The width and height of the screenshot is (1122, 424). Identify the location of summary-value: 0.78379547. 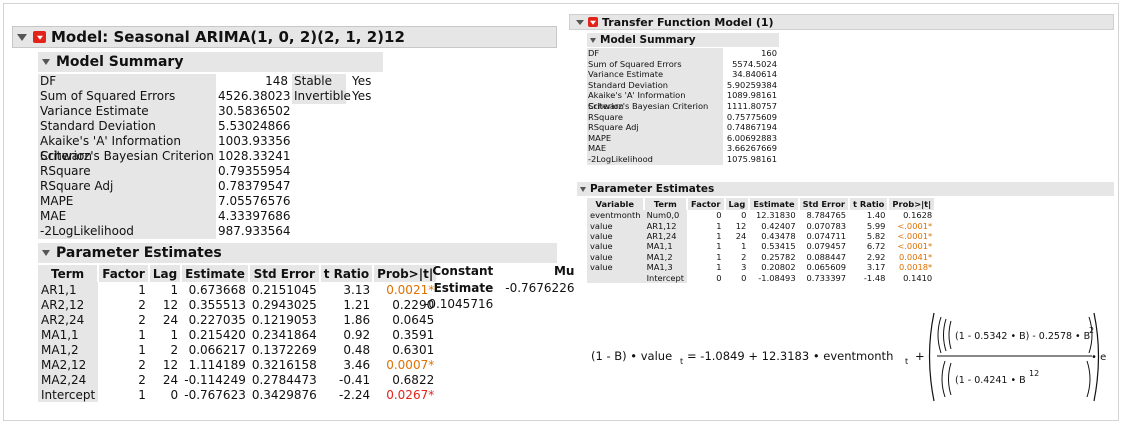
(254, 186).